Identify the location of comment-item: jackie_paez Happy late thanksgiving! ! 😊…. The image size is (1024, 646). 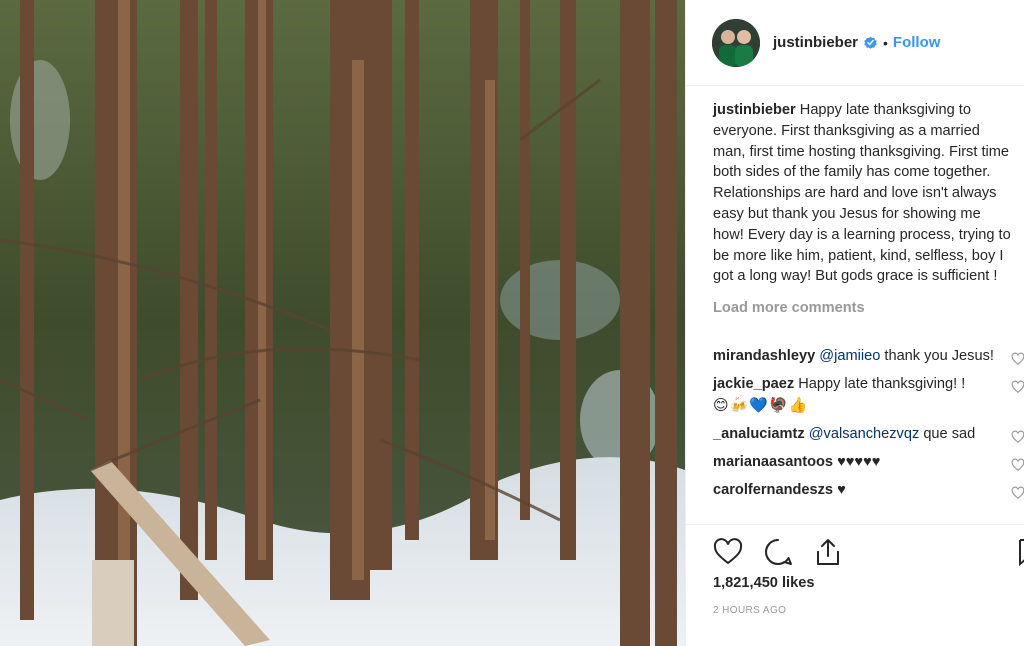
(868, 395).